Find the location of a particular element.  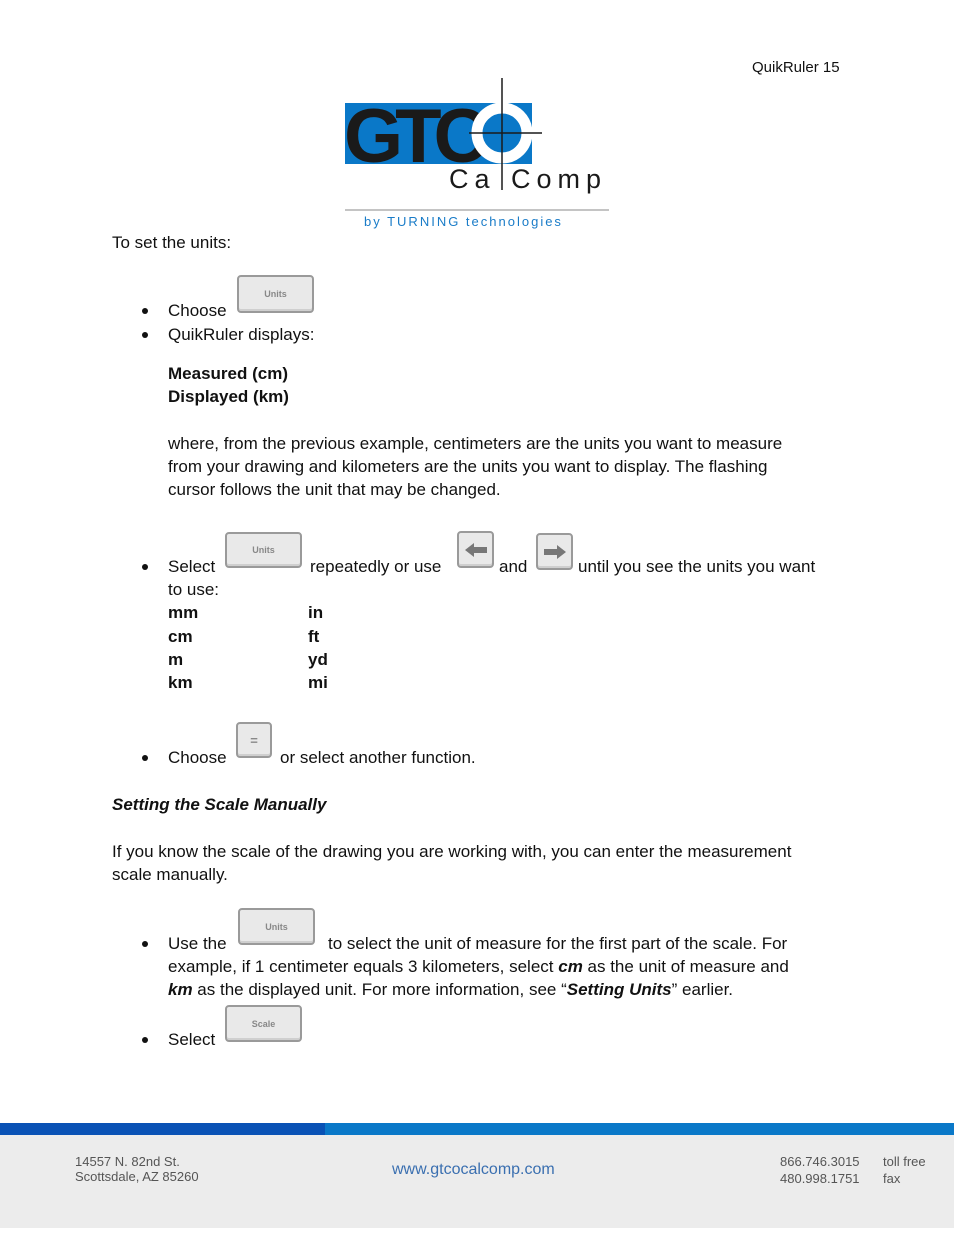

text: ” earlier. is located at coordinates (702, 989).